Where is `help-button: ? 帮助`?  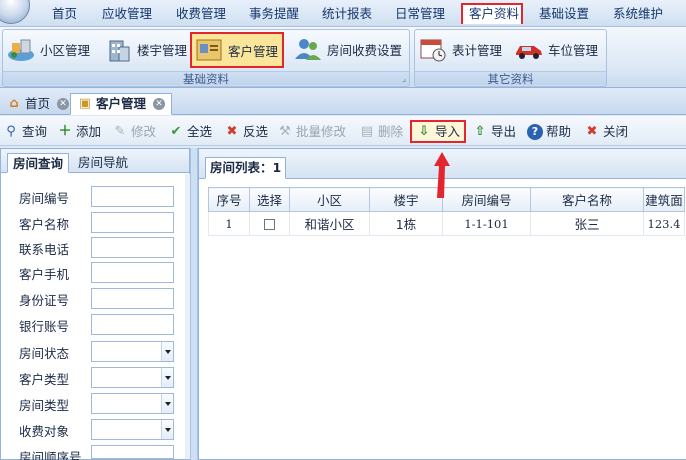
help-button: ? 帮助 is located at coordinates (549, 131).